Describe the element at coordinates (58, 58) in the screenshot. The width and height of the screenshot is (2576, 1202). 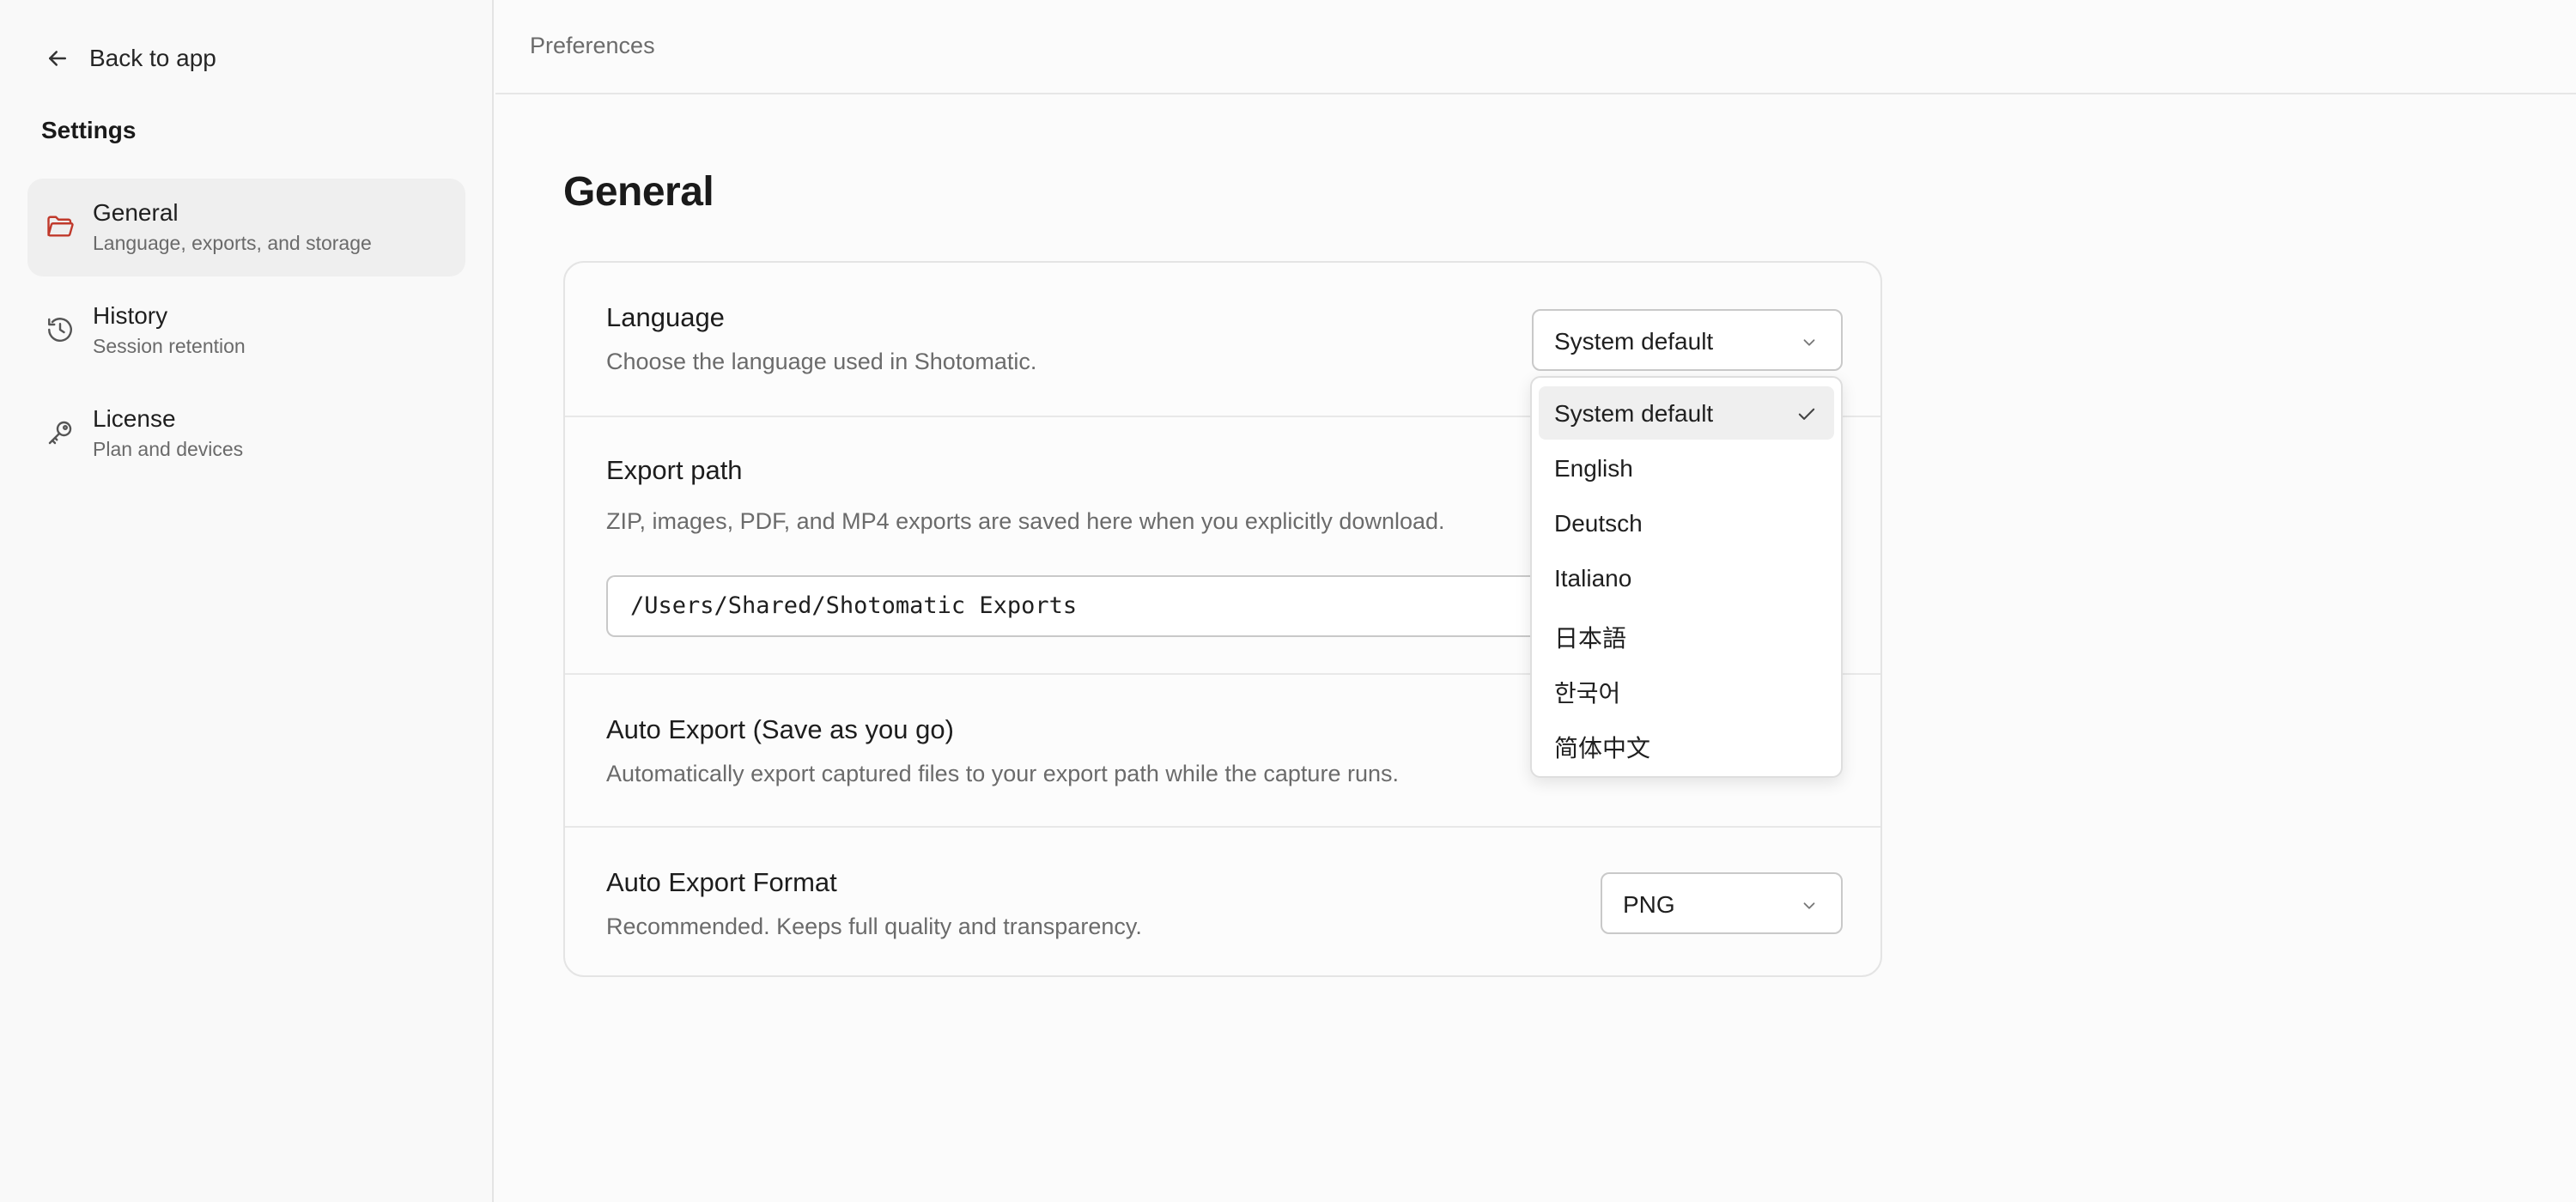
I see `arrow-left-icon` at that location.